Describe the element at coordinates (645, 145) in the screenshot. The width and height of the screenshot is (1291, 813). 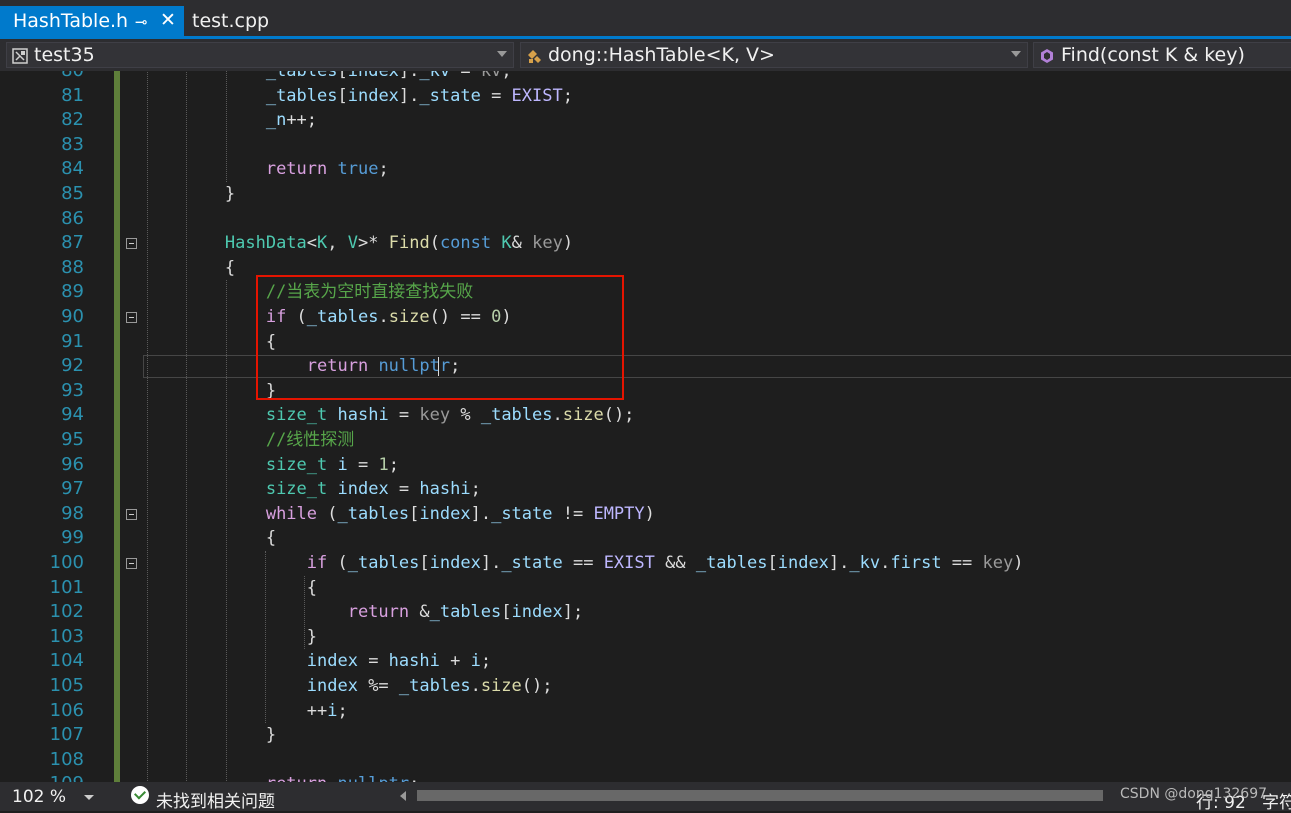
I see `code-line: 83` at that location.